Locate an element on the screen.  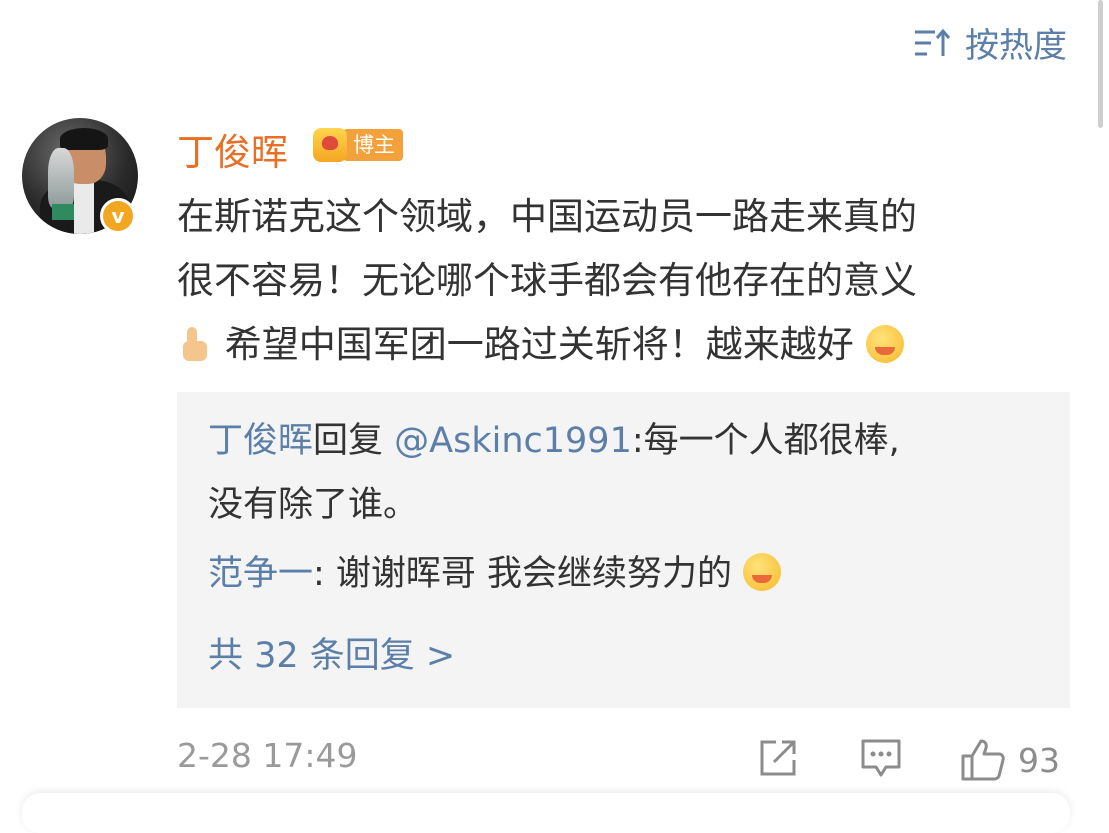
reply-button is located at coordinates (881, 758).